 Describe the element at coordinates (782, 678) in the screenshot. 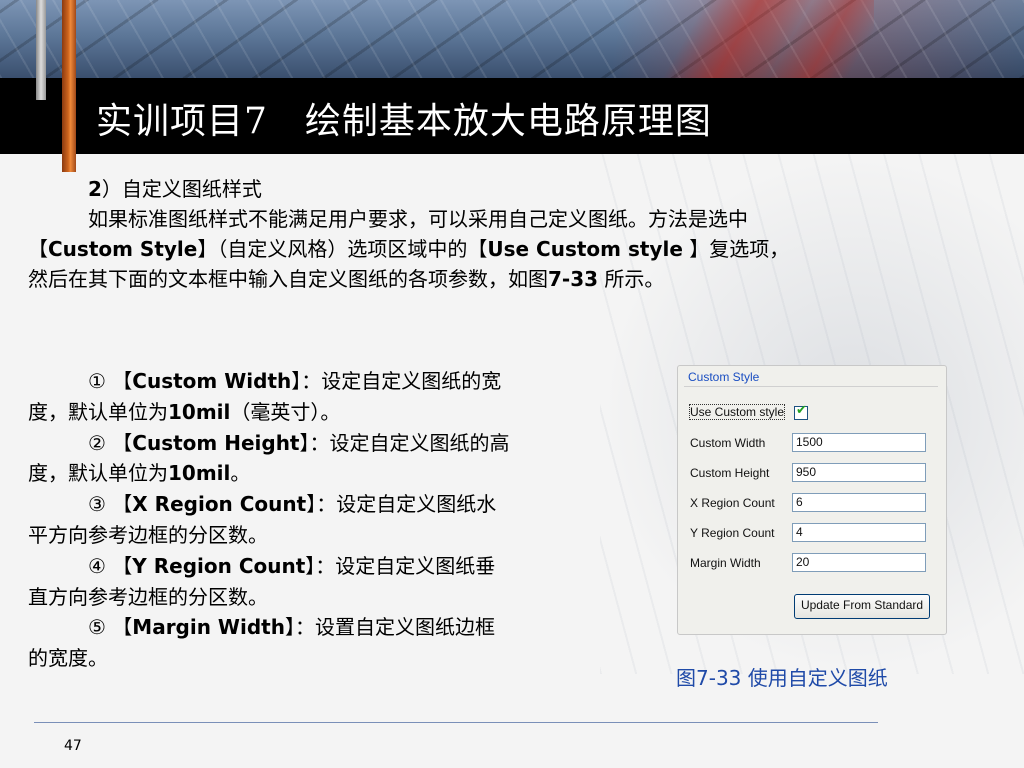

I see `figure-caption: 图7-33 使用自定义图纸` at that location.